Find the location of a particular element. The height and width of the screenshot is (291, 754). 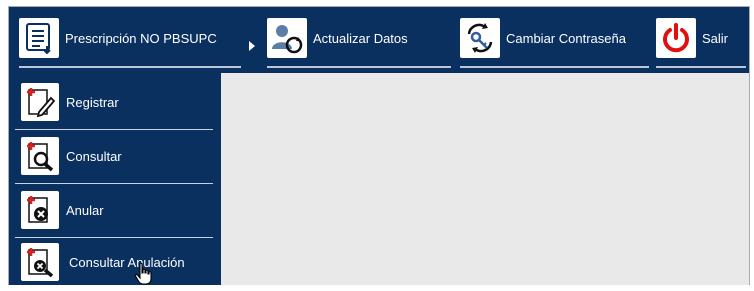

menu-cambiar-contrasena: Cambiar Contraseña is located at coordinates (543, 38).